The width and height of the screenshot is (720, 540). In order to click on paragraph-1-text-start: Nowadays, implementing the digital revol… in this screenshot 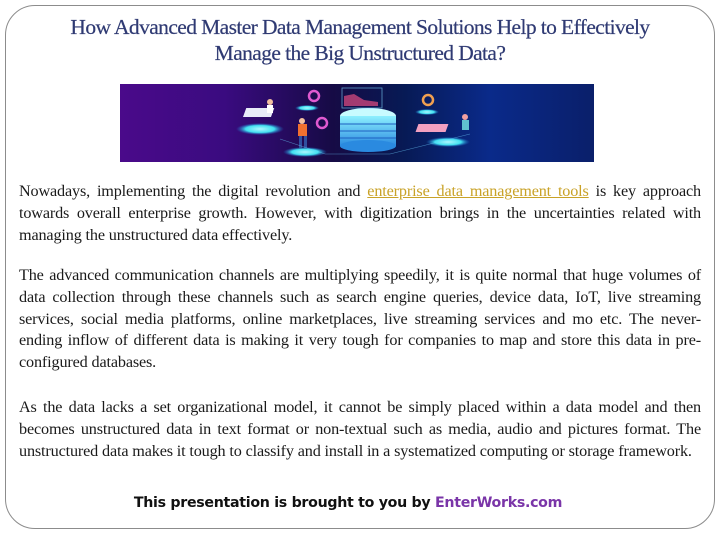, I will do `click(193, 191)`.